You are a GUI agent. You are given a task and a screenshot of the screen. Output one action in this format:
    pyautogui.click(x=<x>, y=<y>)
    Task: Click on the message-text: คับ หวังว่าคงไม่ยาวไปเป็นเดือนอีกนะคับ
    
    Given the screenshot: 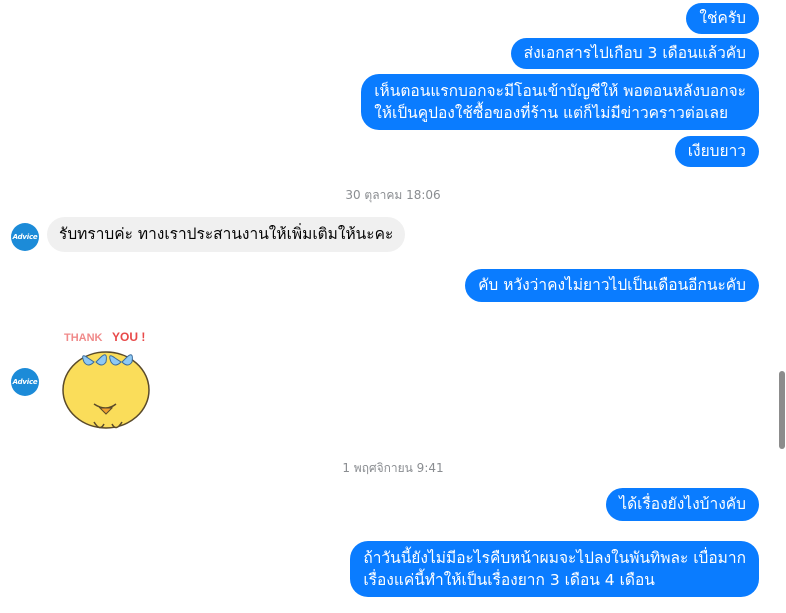 What is the action you would take?
    pyautogui.click(x=612, y=285)
    